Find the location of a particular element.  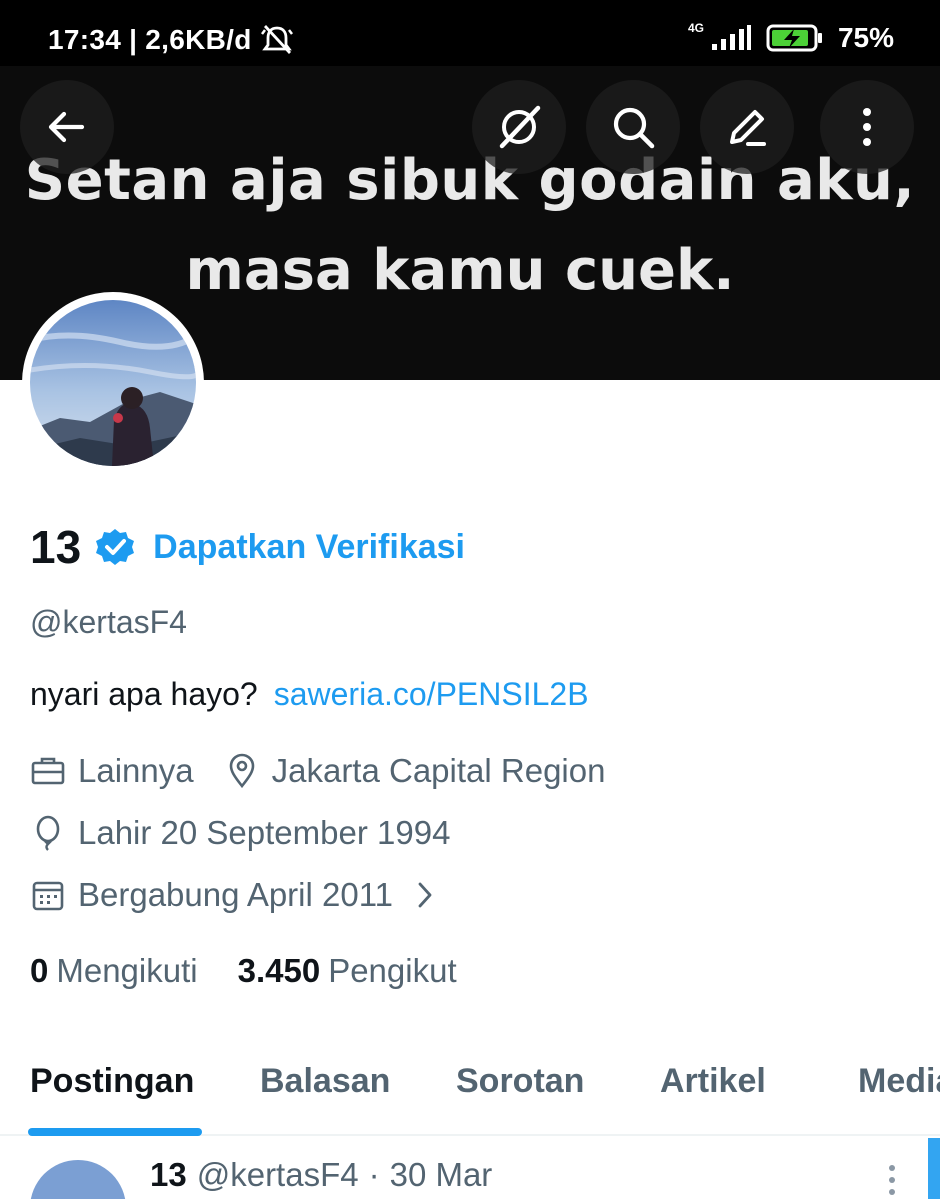

scrollbar is located at coordinates (934, 1168).